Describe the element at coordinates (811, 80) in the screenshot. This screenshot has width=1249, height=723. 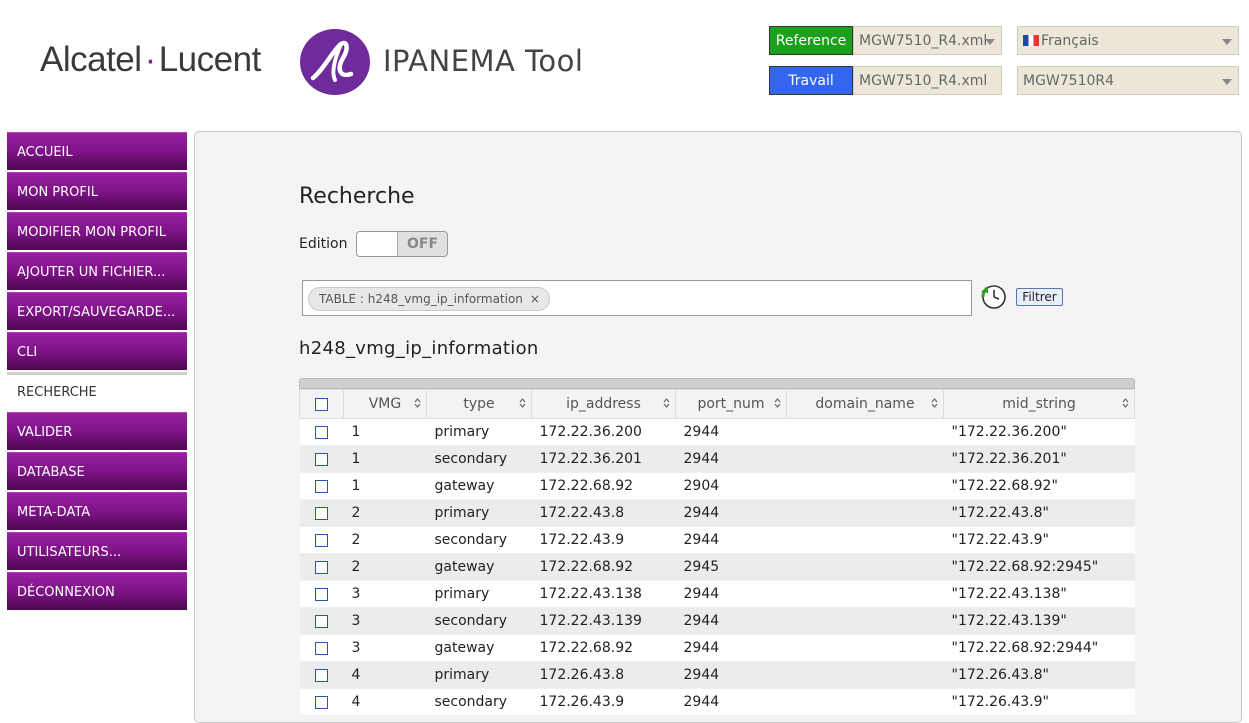
I see `work-button: Travail` at that location.